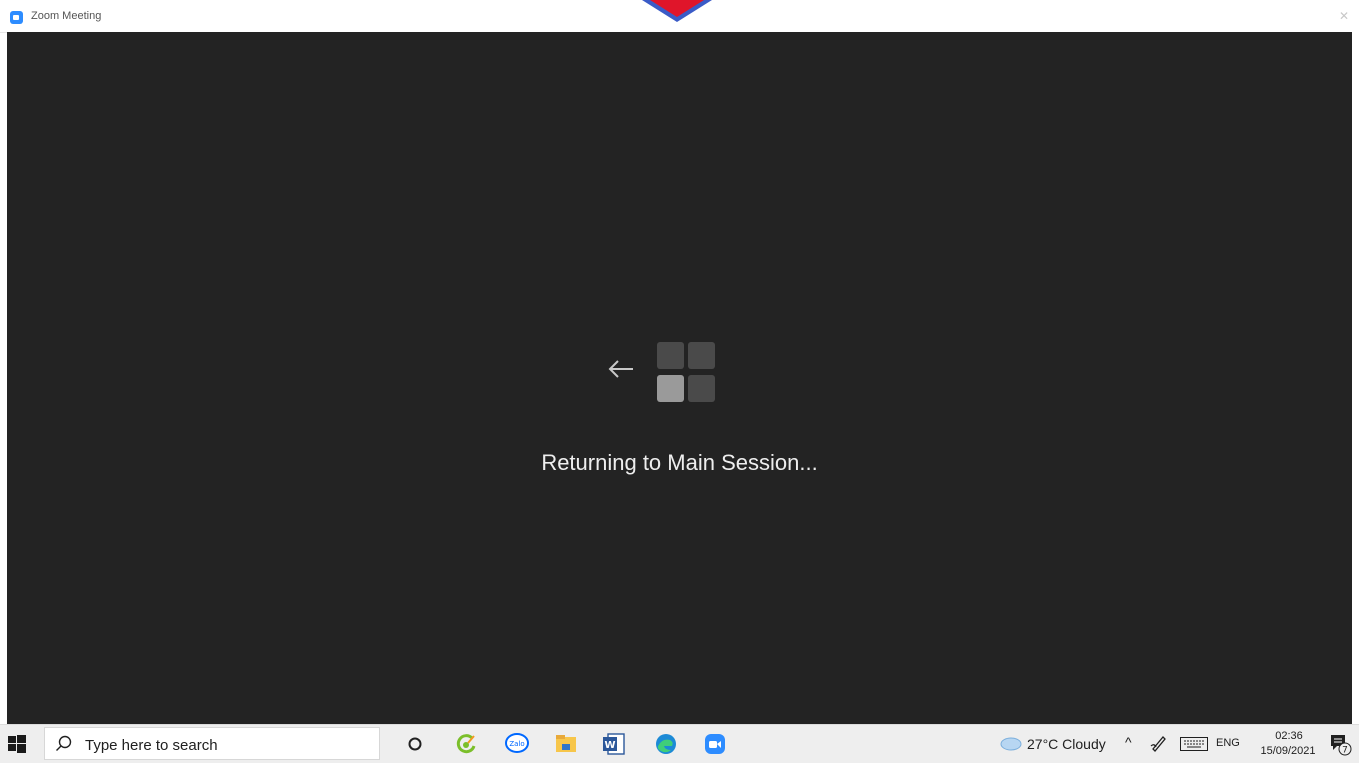 The height and width of the screenshot is (763, 1359). What do you see at coordinates (1128, 742) in the screenshot?
I see `show-hidden-icons-icon: ^` at bounding box center [1128, 742].